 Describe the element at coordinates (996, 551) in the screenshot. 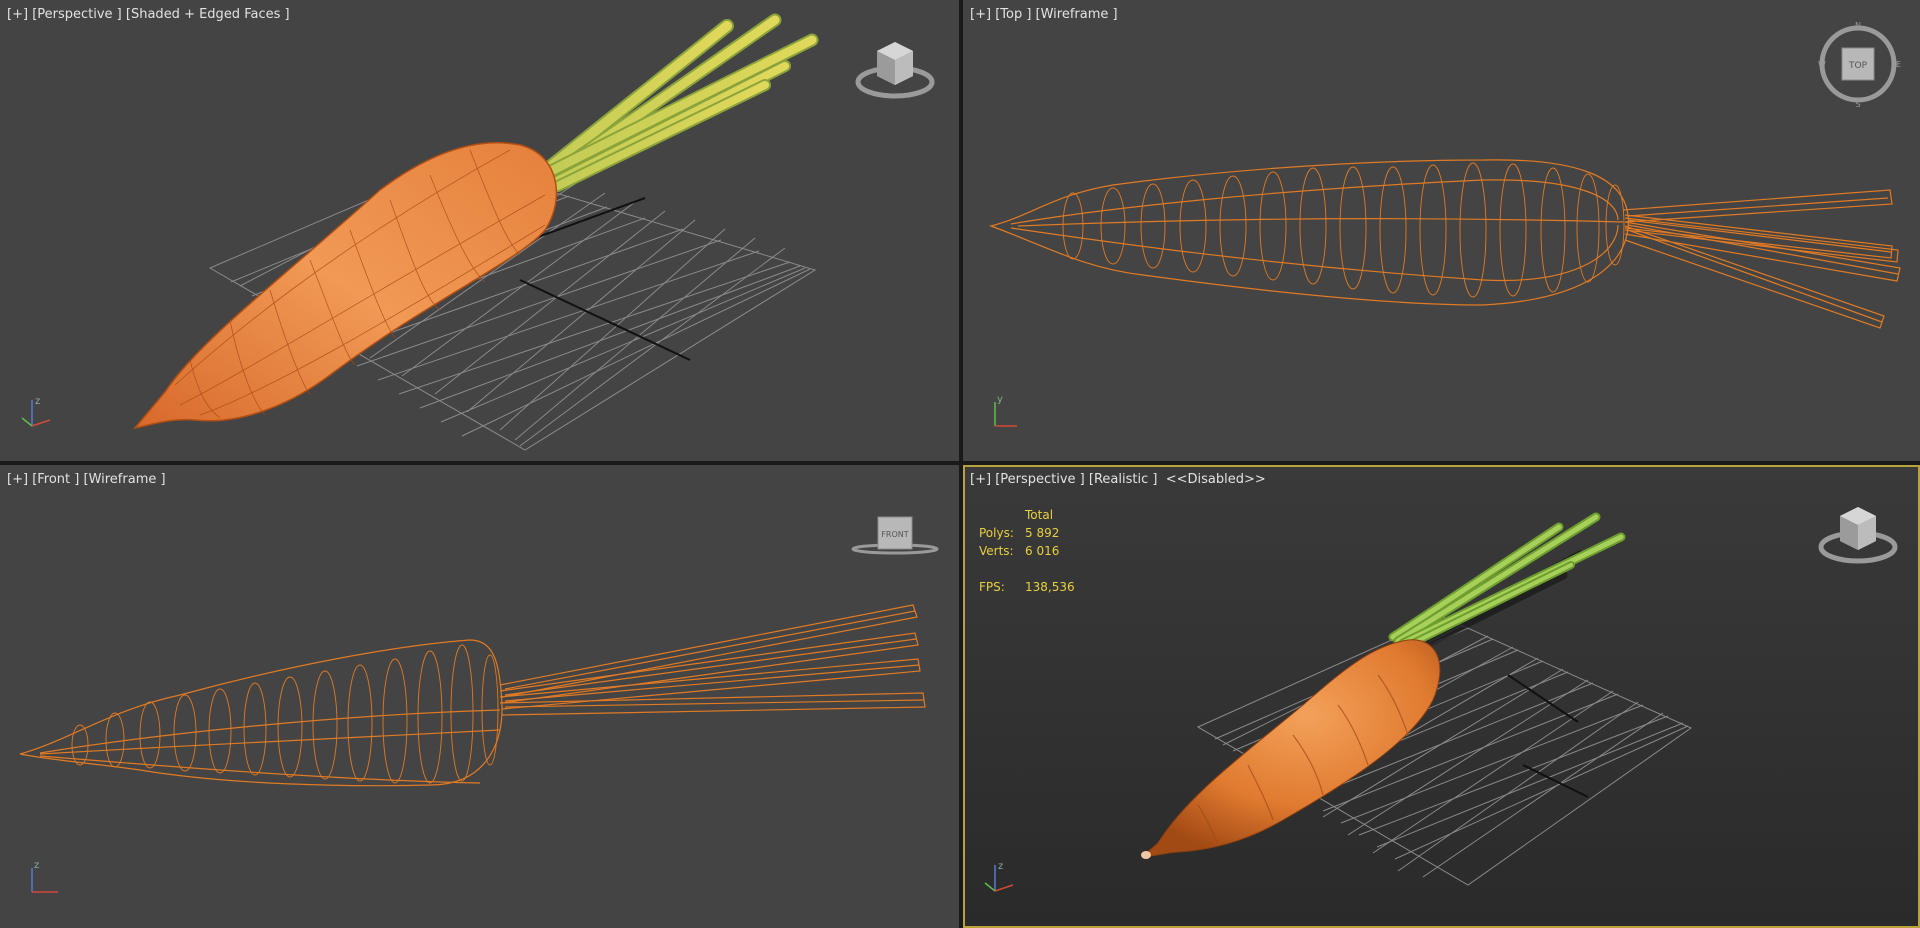

I see `verts-label: Verts:` at that location.